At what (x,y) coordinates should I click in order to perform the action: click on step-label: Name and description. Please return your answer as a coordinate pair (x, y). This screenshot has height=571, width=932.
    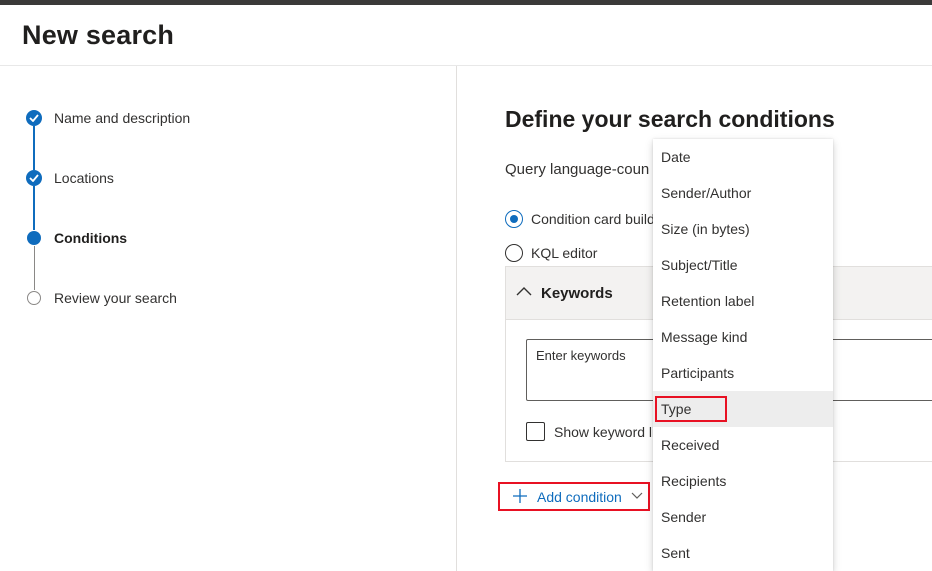
    Looking at the image, I should click on (122, 118).